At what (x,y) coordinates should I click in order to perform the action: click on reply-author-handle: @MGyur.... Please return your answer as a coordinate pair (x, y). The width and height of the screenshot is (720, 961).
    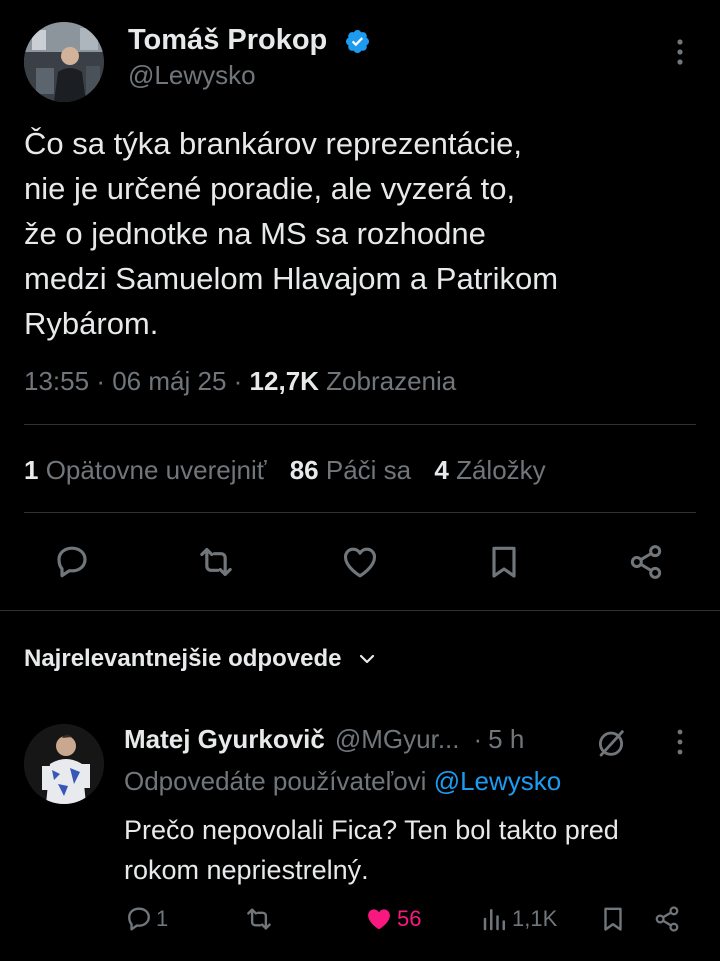
    Looking at the image, I should click on (397, 739).